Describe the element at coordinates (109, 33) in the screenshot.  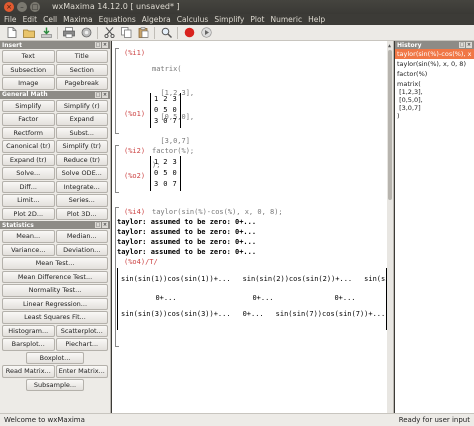
I see `cut-icon` at that location.